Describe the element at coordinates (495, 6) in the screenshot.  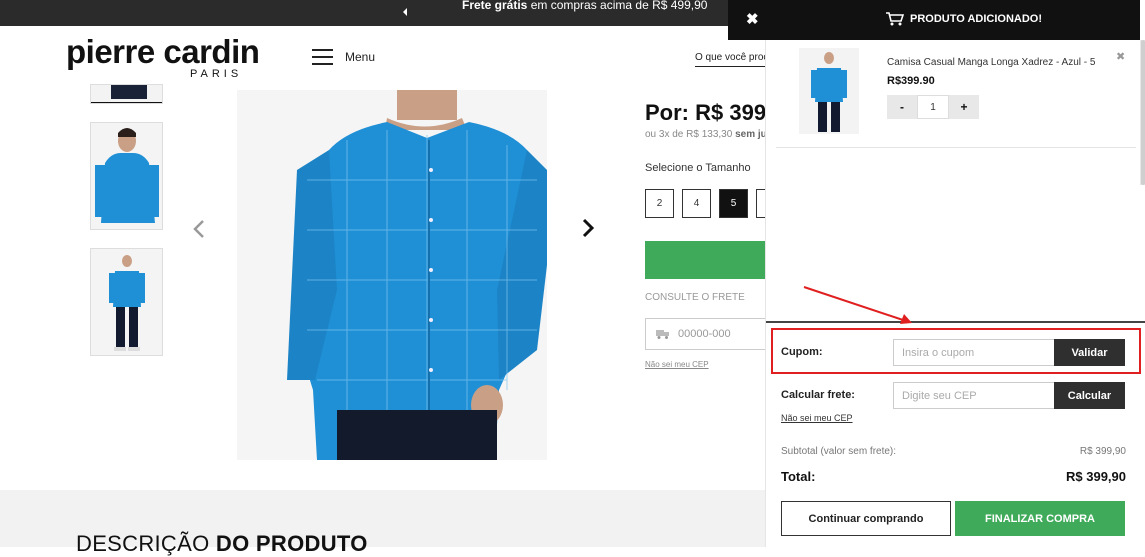
I see `announcement-bold: Frete grátis` at that location.